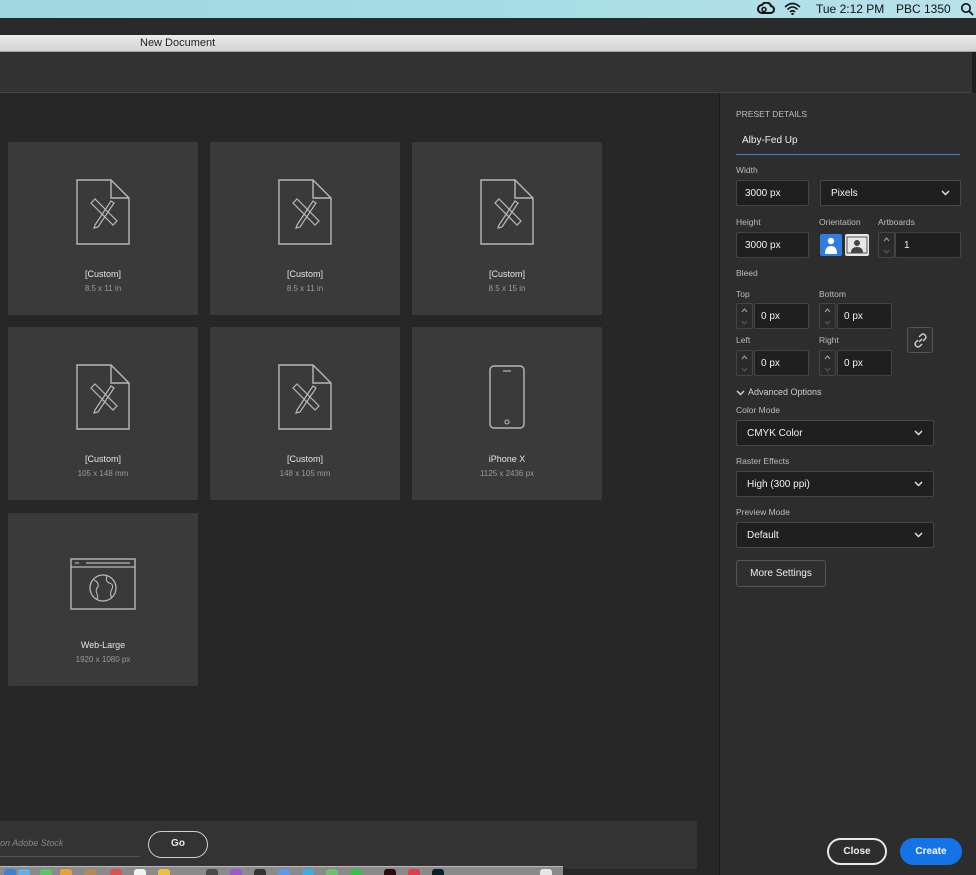 The width and height of the screenshot is (976, 875). What do you see at coordinates (178, 43) in the screenshot?
I see `window-title: New Document` at bounding box center [178, 43].